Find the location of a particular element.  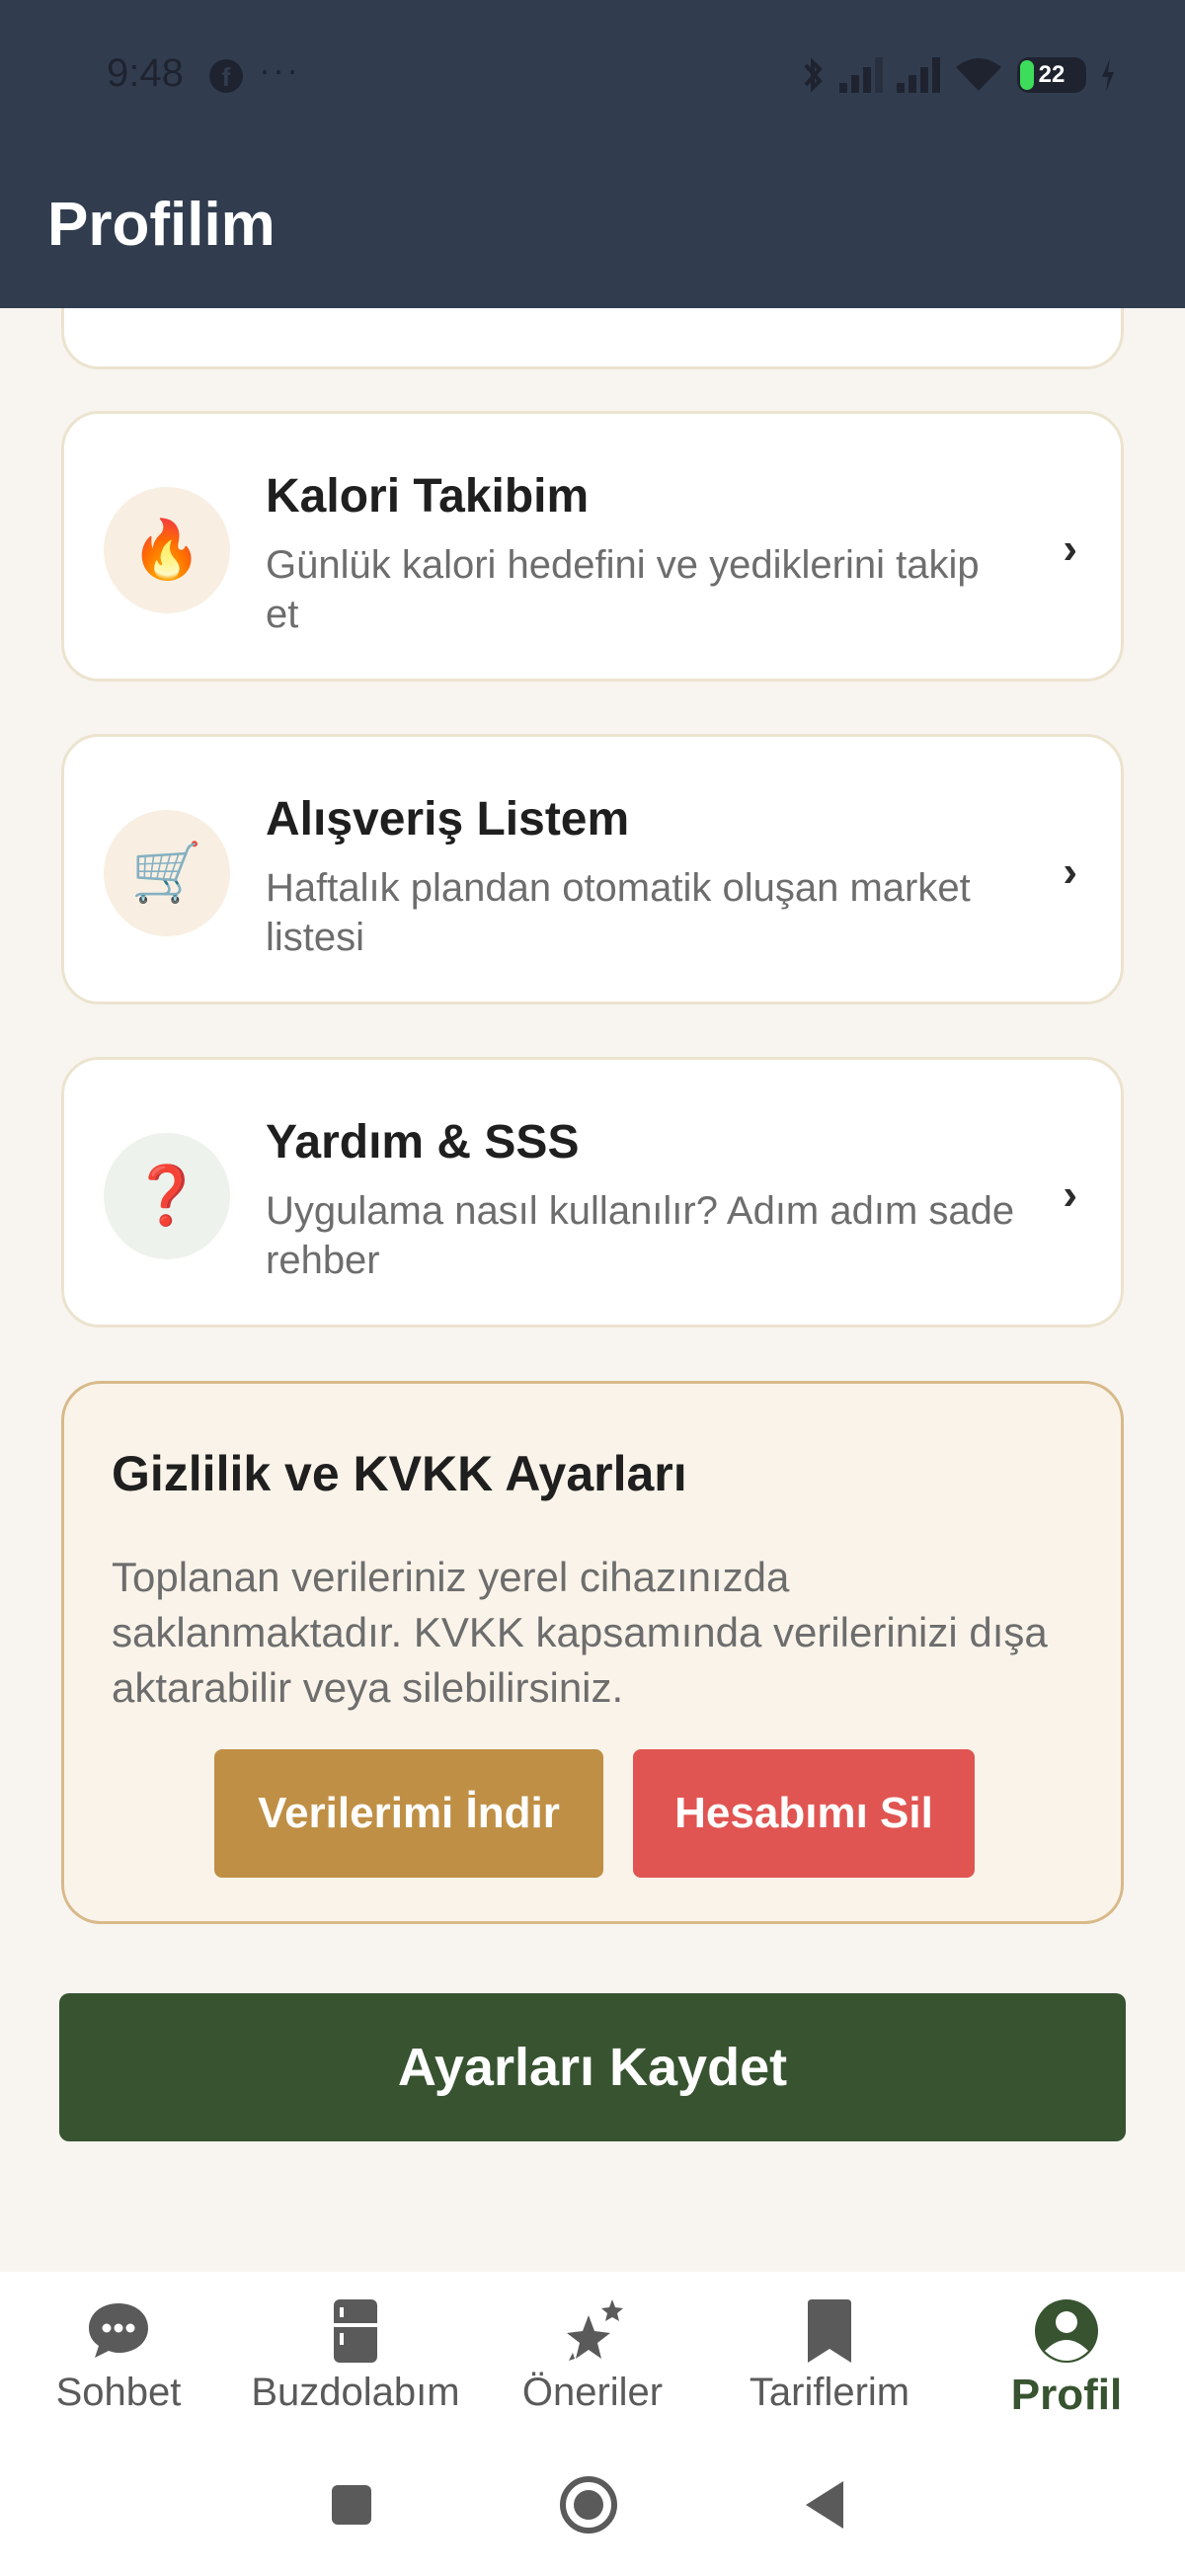

recent-apps-icon is located at coordinates (352, 2504).